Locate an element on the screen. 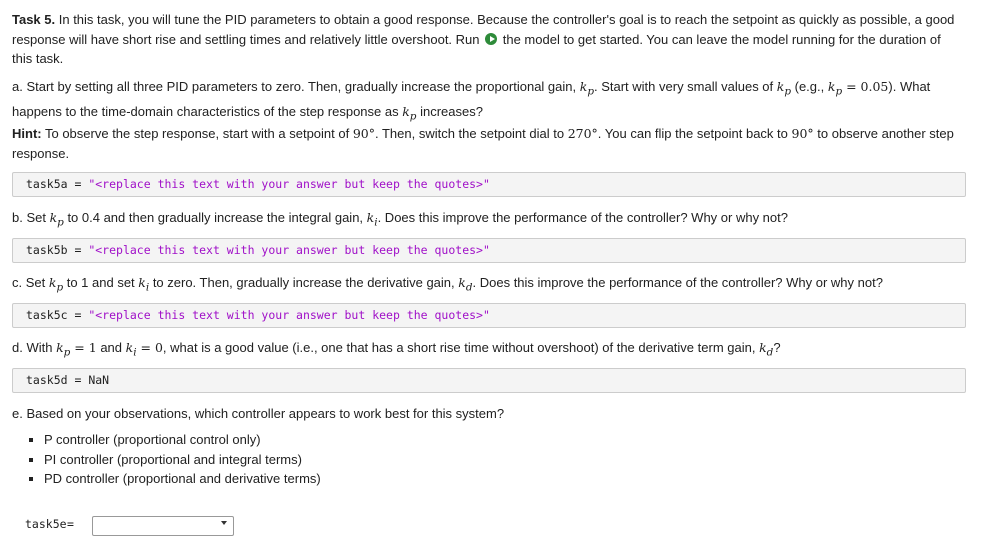 This screenshot has height=536, width=982. part-a-text: (e.g., is located at coordinates (809, 86).